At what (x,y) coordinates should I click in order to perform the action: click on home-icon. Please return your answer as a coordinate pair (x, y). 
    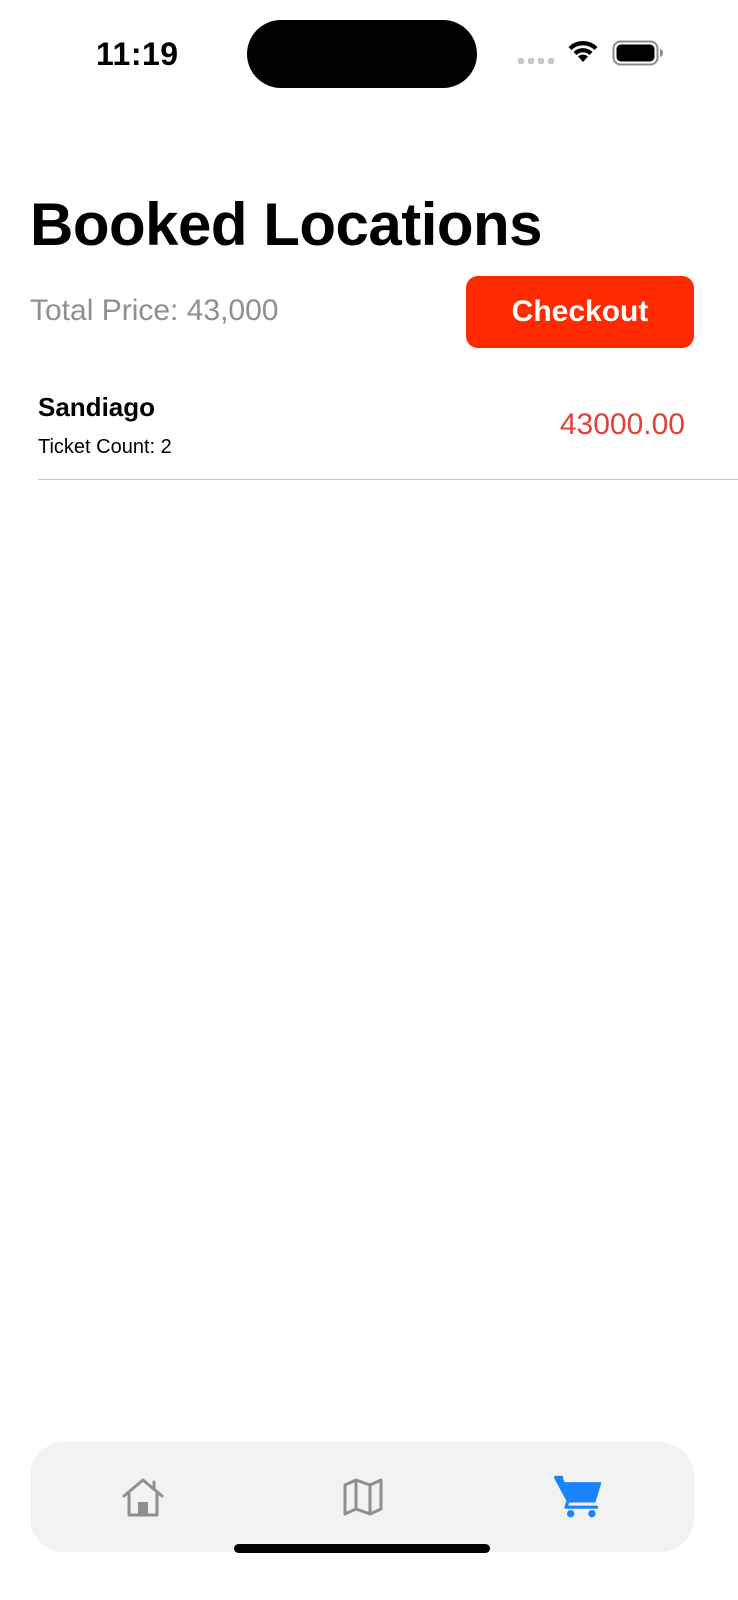
    Looking at the image, I should click on (143, 1497).